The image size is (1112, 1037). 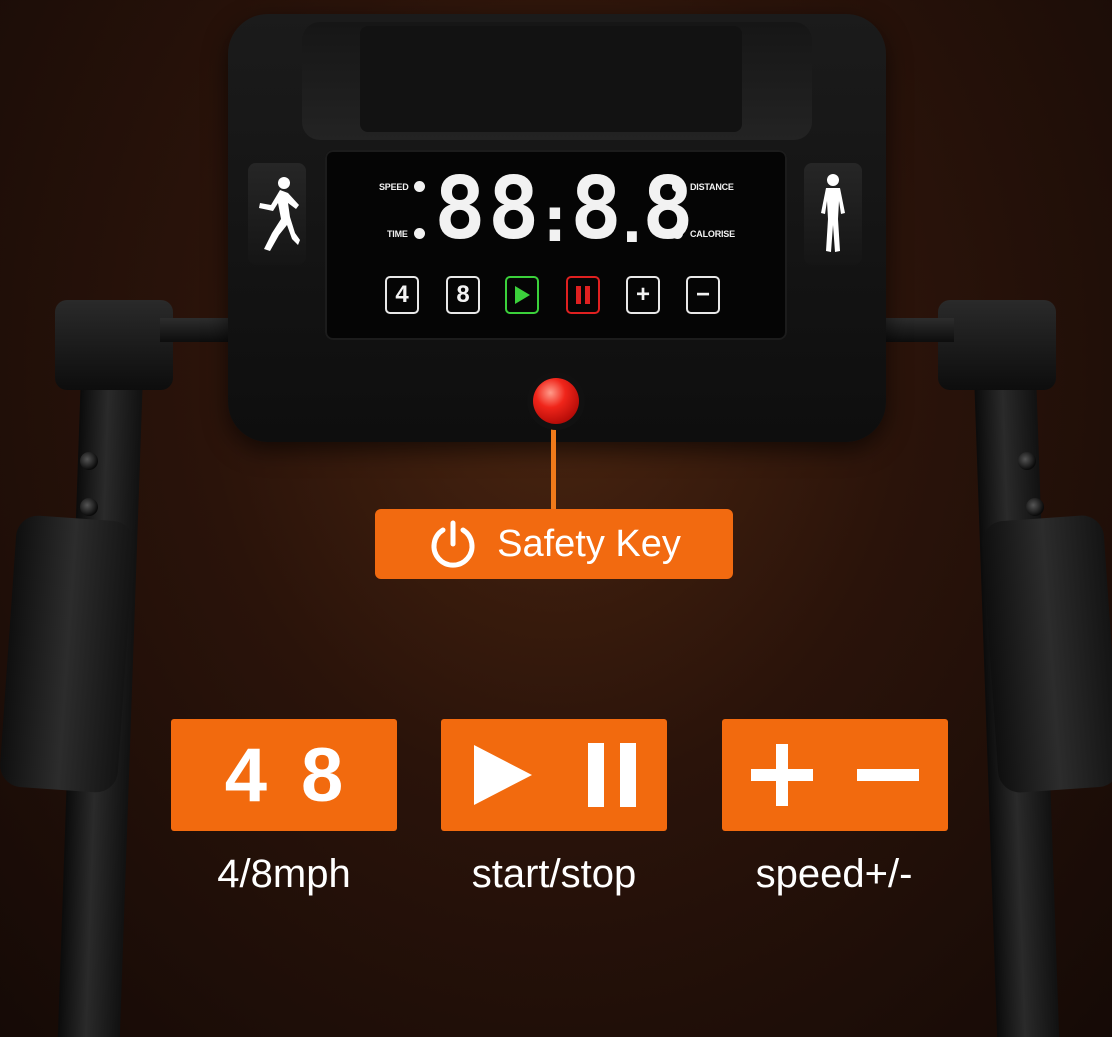 I want to click on lcd-distance-label: DISTANCE, so click(x=712, y=187).